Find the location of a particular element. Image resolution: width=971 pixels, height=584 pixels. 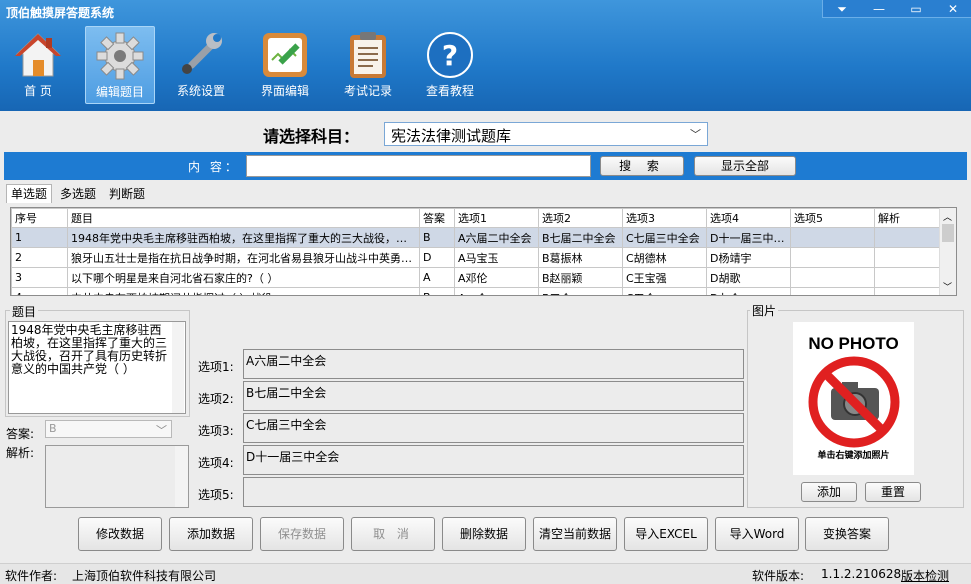

option-field is located at coordinates (493, 492).